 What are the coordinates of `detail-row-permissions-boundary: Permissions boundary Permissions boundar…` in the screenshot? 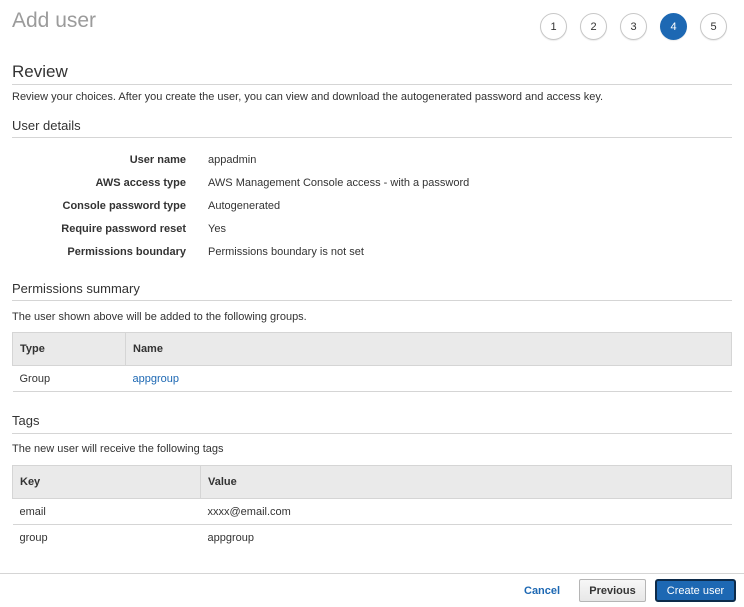 It's located at (362, 252).